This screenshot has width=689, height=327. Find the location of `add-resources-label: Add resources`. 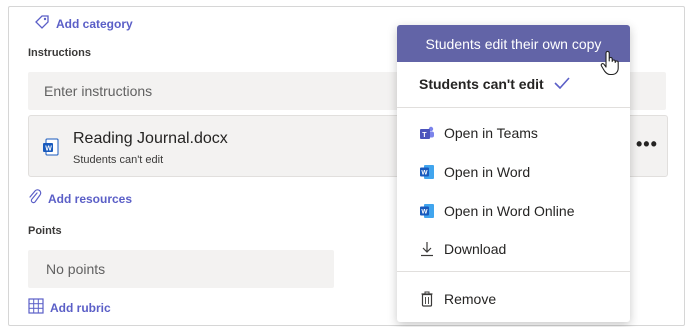

add-resources-label: Add resources is located at coordinates (90, 198).